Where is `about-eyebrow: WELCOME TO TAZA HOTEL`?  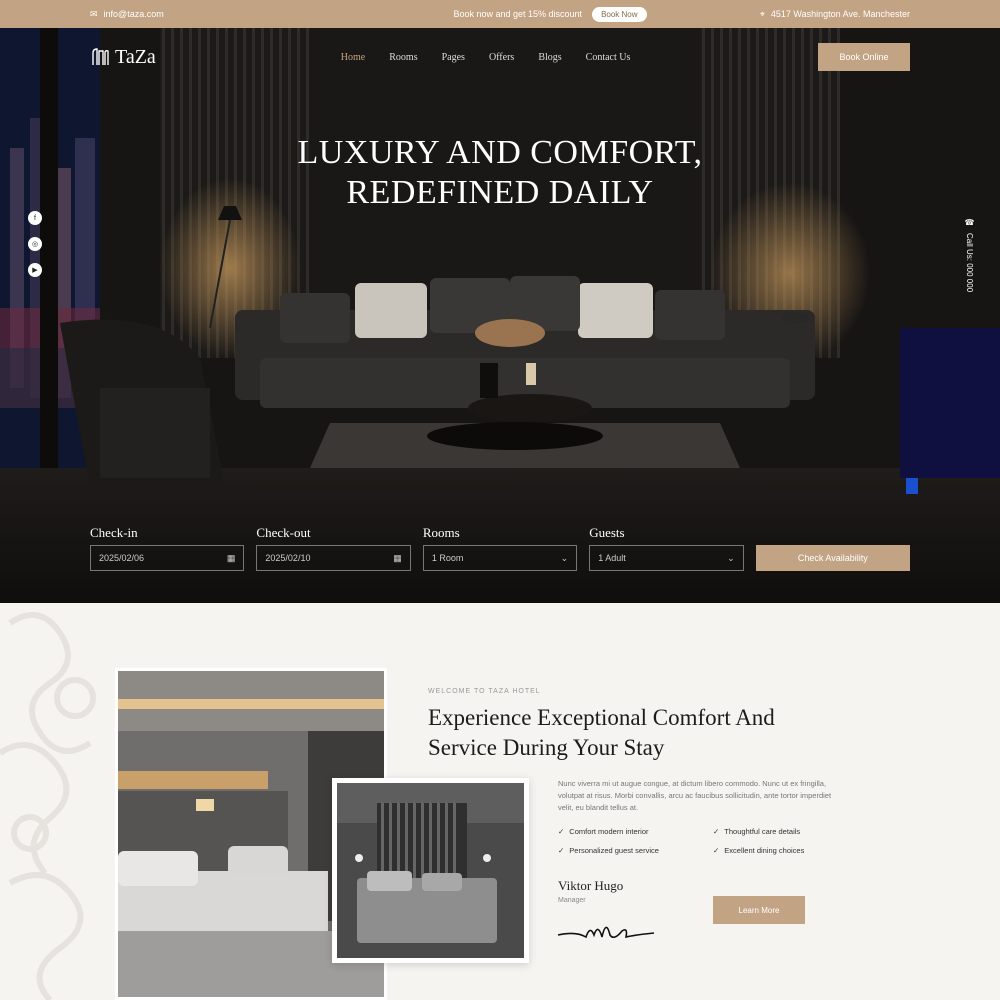
about-eyebrow: WELCOME TO TAZA HOTEL is located at coordinates (484, 691).